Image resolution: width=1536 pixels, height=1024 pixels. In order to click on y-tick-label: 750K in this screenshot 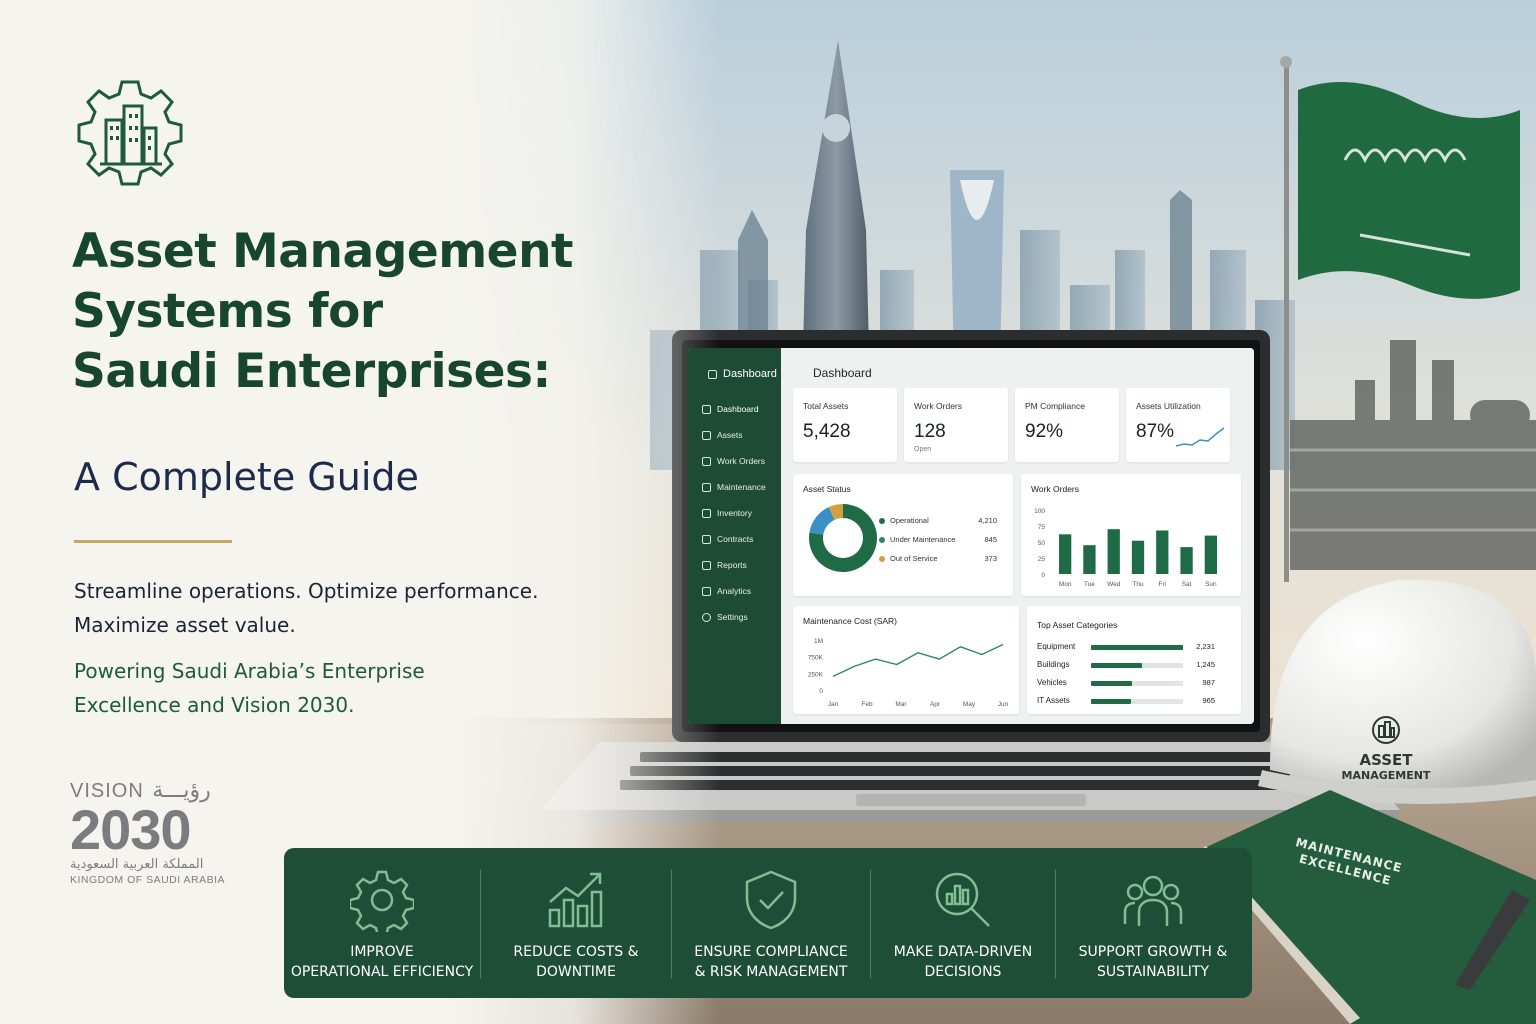, I will do `click(816, 658)`.